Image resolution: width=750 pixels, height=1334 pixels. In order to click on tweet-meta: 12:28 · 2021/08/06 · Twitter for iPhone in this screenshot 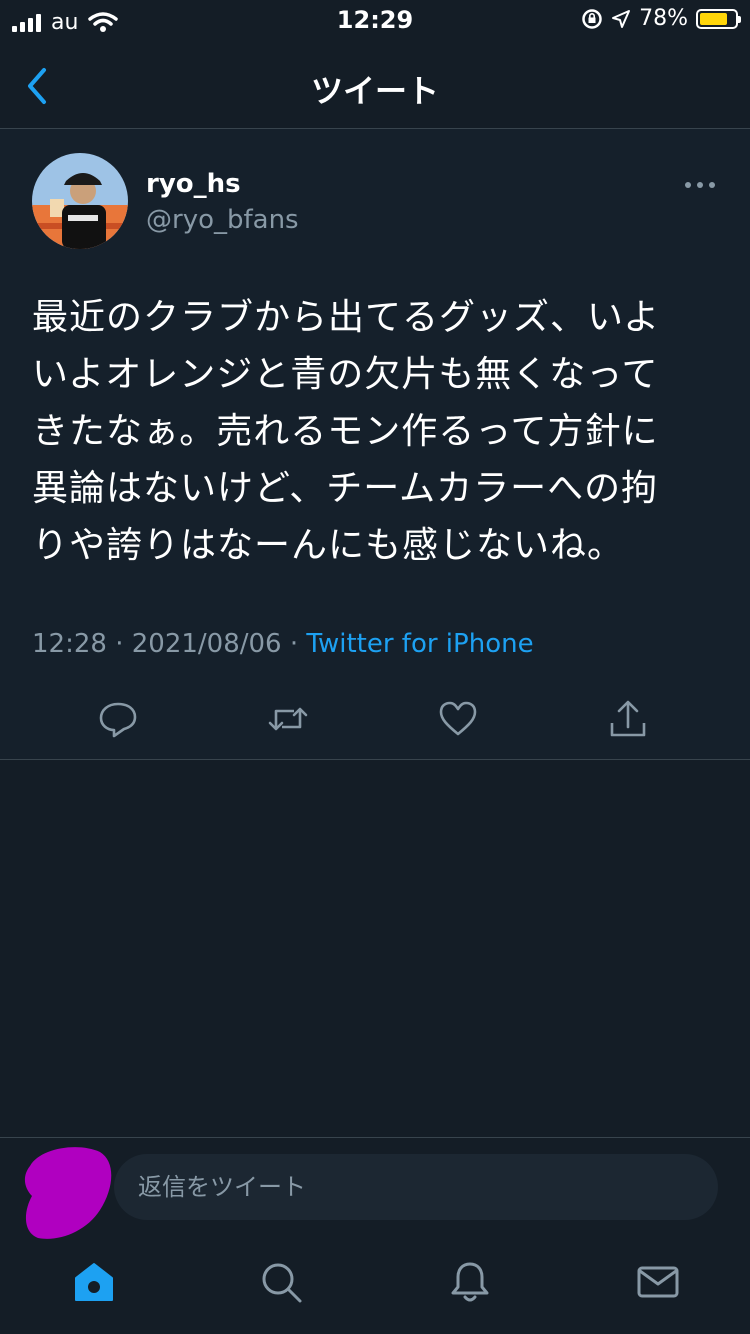, I will do `click(283, 644)`.